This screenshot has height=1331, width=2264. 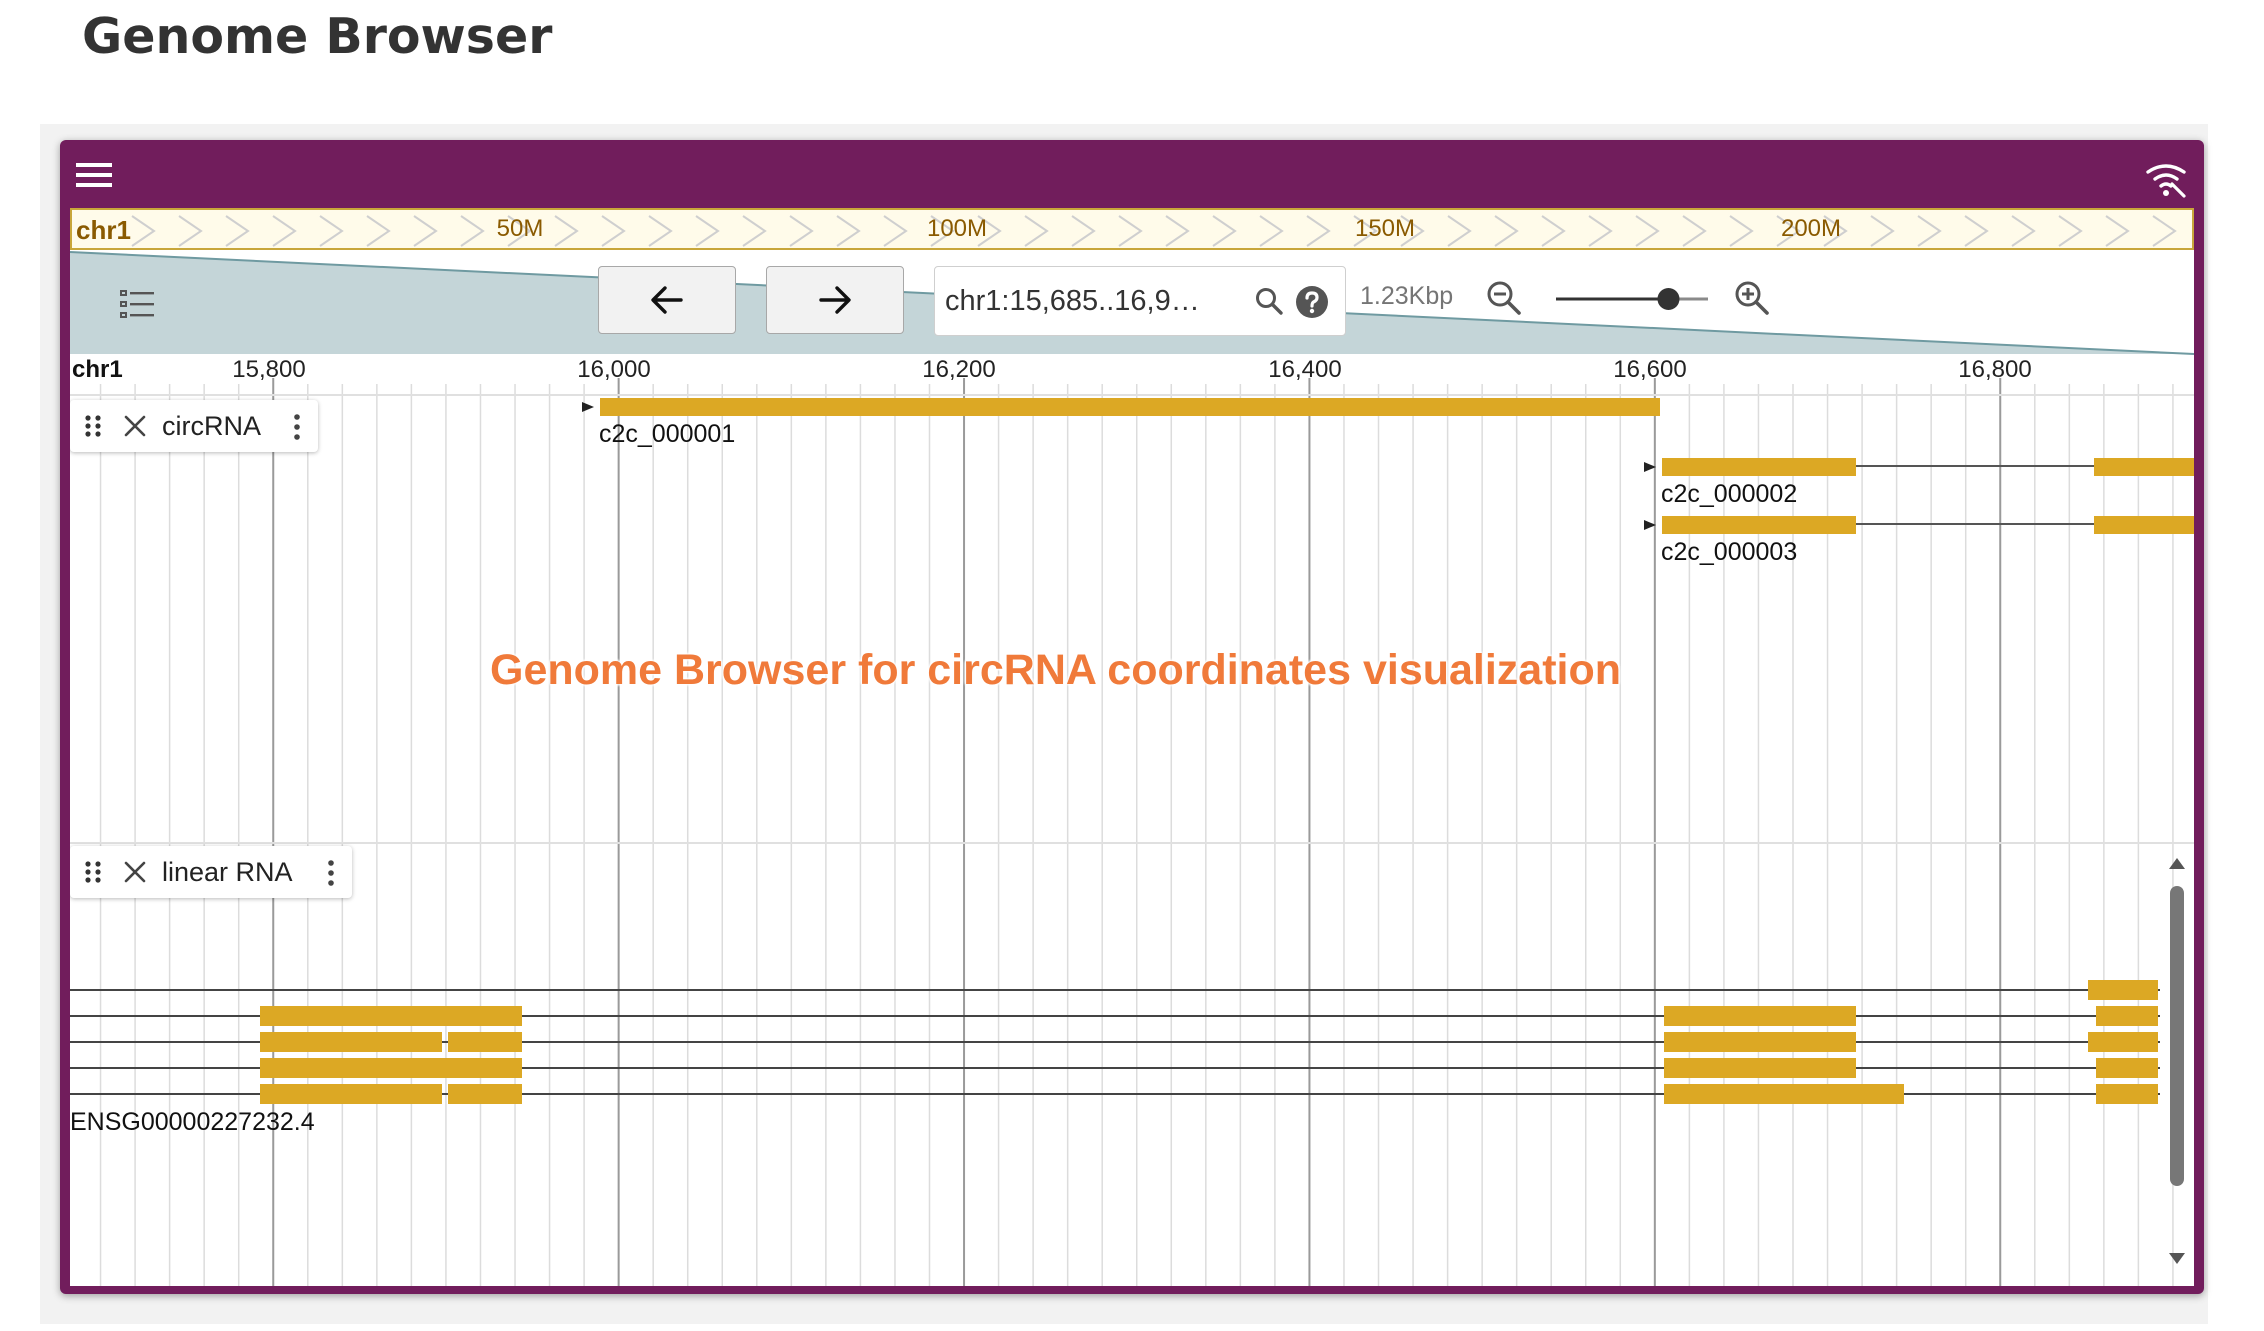 What do you see at coordinates (667, 434) in the screenshot?
I see `feature-label: c2c_000001` at bounding box center [667, 434].